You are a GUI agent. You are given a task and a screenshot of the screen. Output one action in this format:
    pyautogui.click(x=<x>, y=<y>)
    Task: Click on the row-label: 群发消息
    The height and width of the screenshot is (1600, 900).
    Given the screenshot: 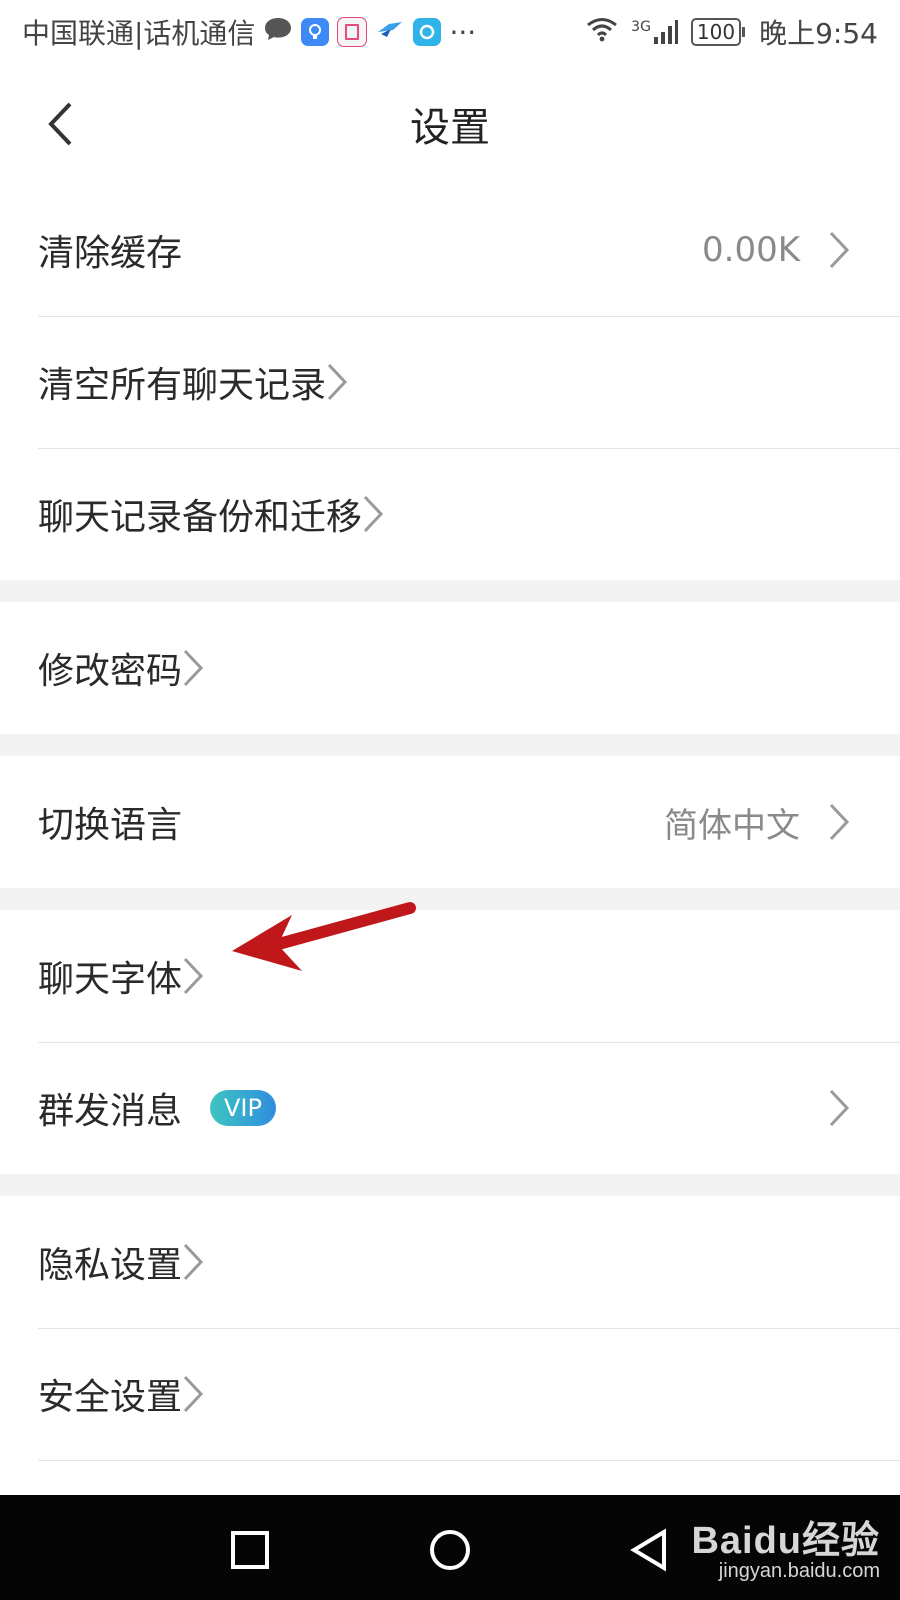 What is the action you would take?
    pyautogui.click(x=110, y=1111)
    